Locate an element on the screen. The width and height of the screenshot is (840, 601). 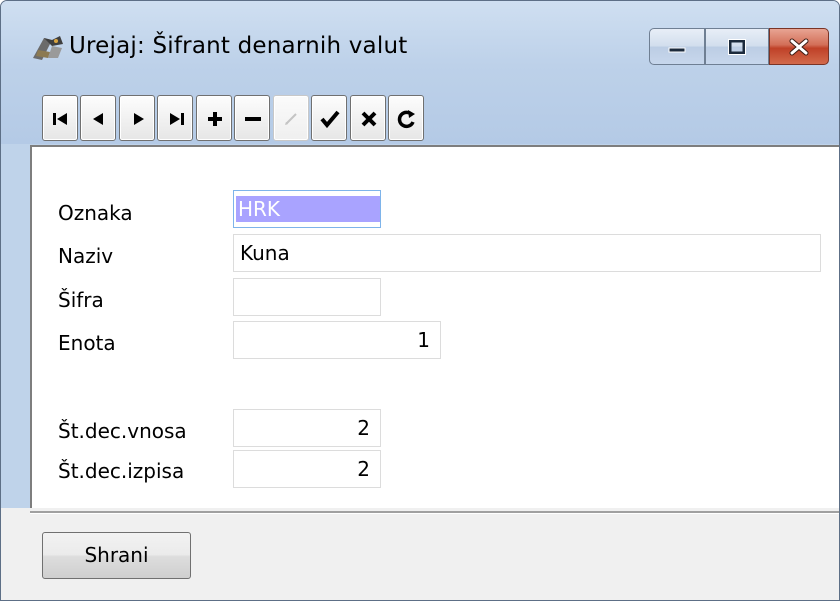
next-icon is located at coordinates (139, 119).